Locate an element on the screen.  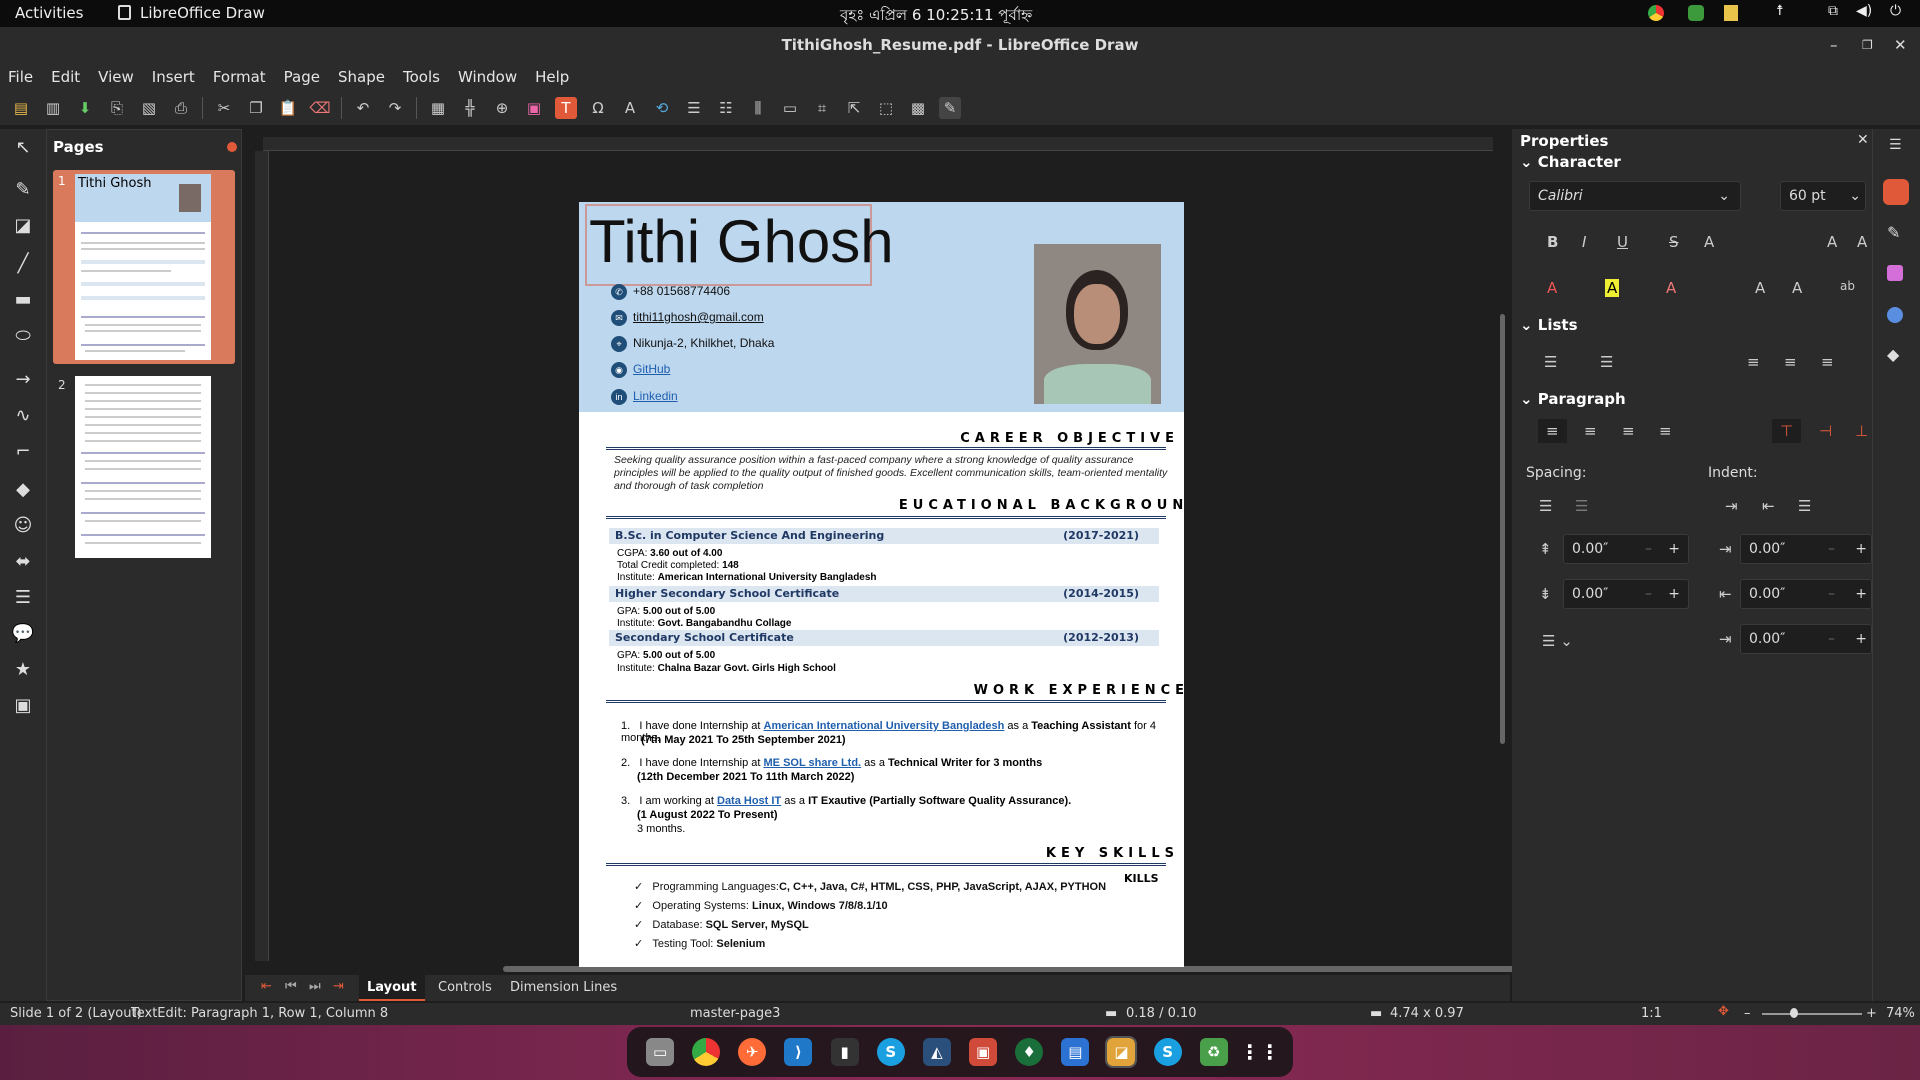
menu-help: Help is located at coordinates (552, 77).